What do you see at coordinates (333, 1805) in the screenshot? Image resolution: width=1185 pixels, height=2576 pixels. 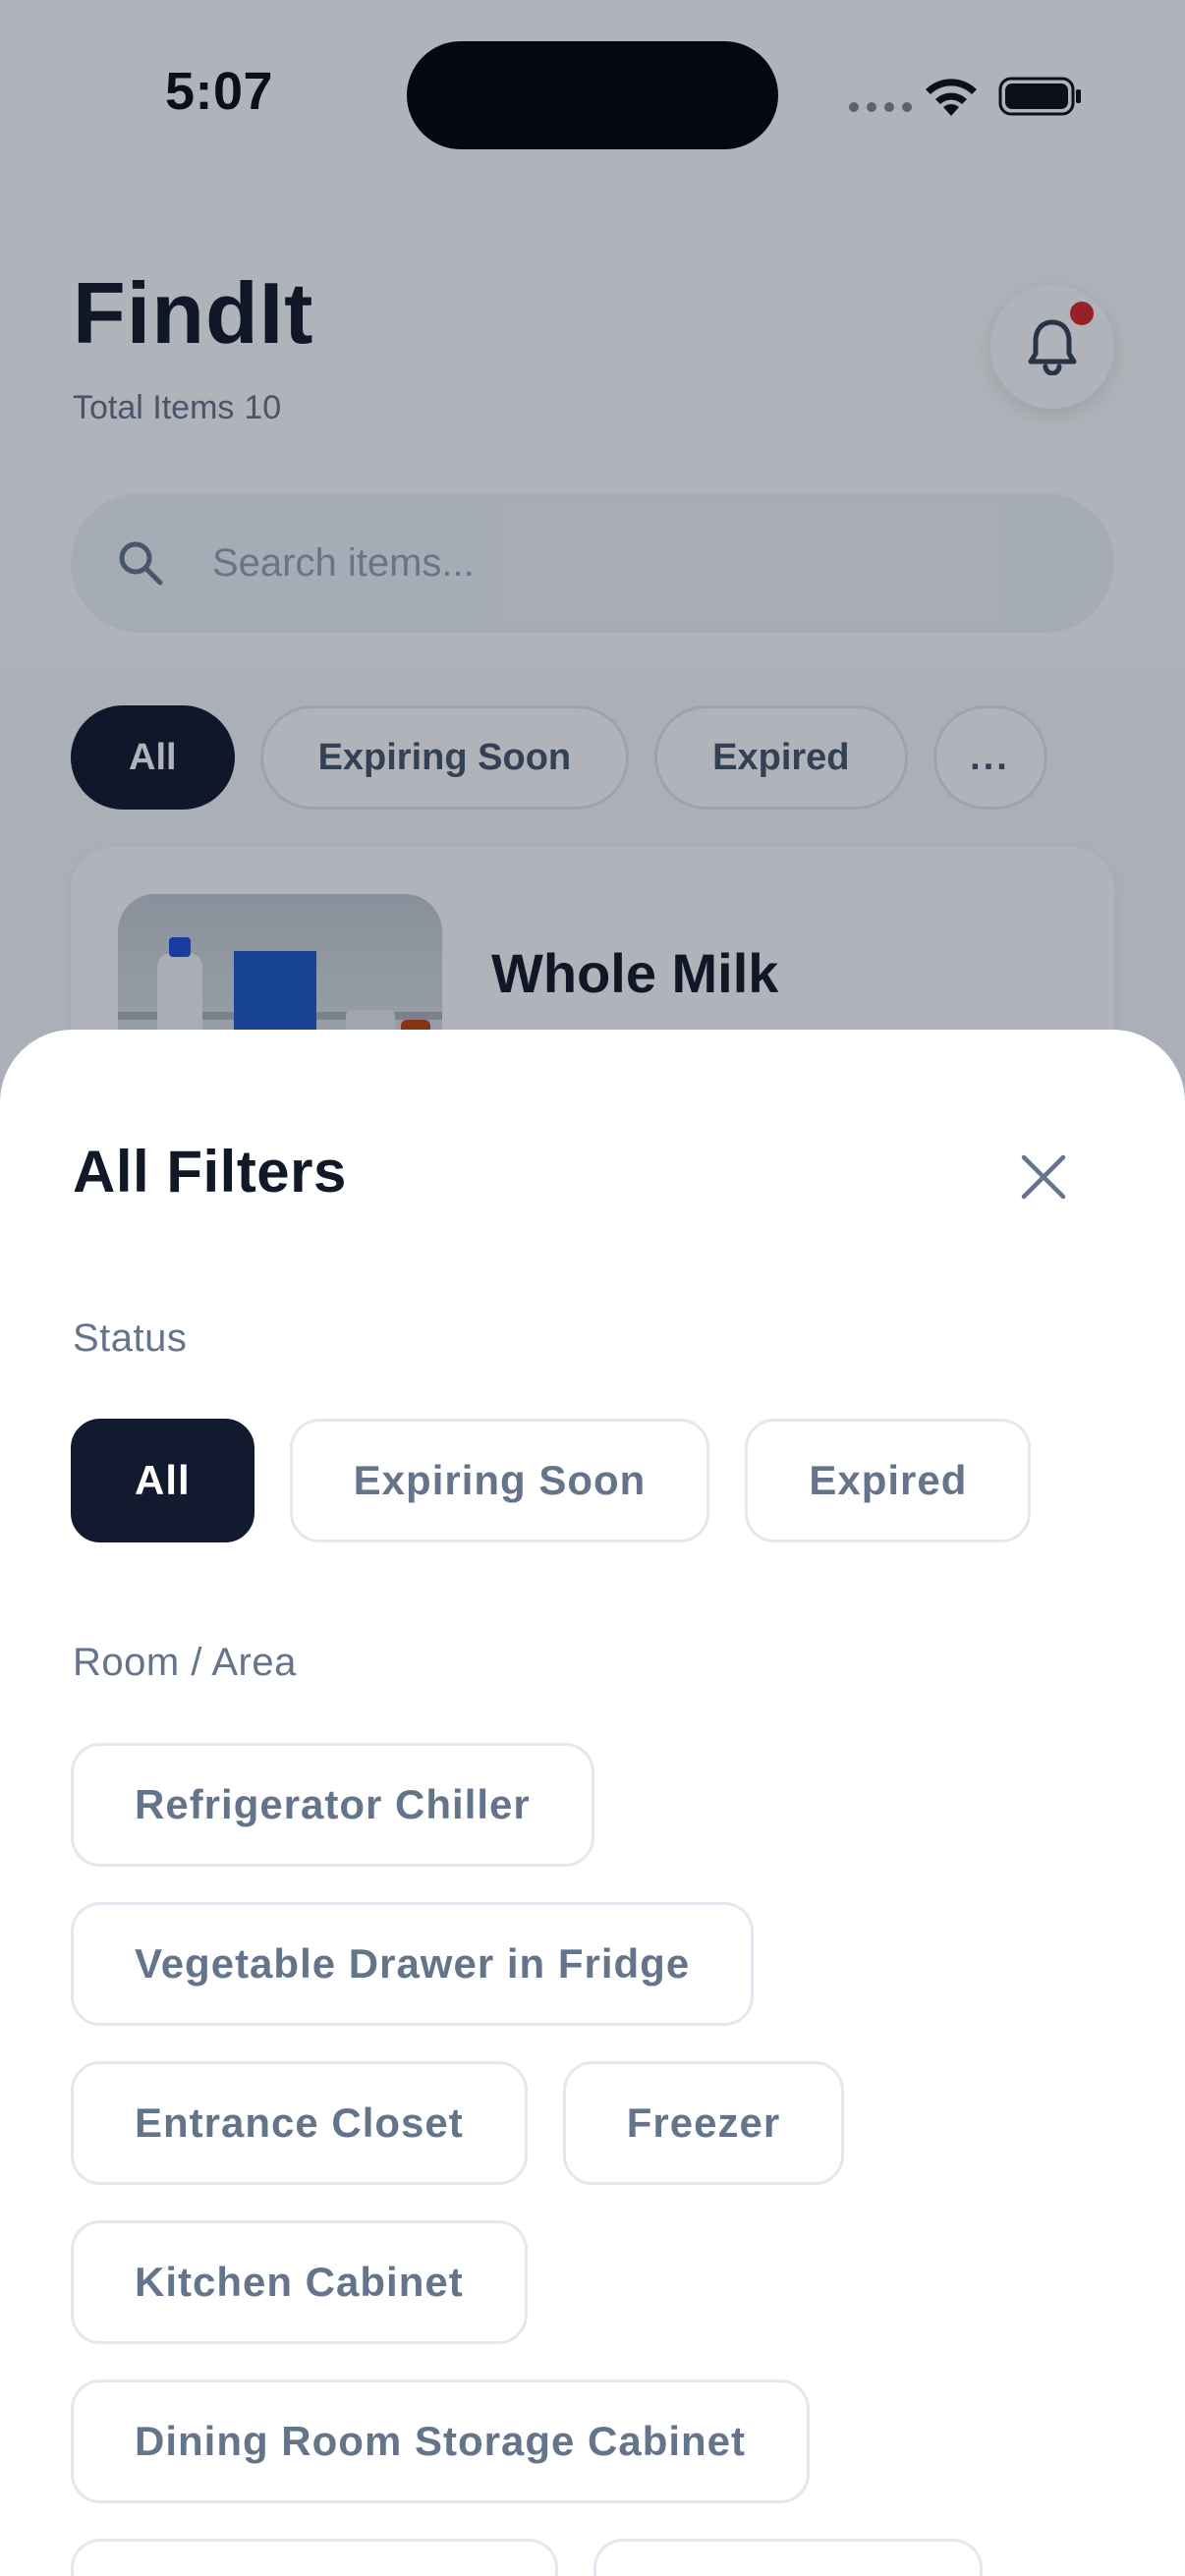 I see `room-filter-refrigerator-chiller: Refrigerator Chiller` at bounding box center [333, 1805].